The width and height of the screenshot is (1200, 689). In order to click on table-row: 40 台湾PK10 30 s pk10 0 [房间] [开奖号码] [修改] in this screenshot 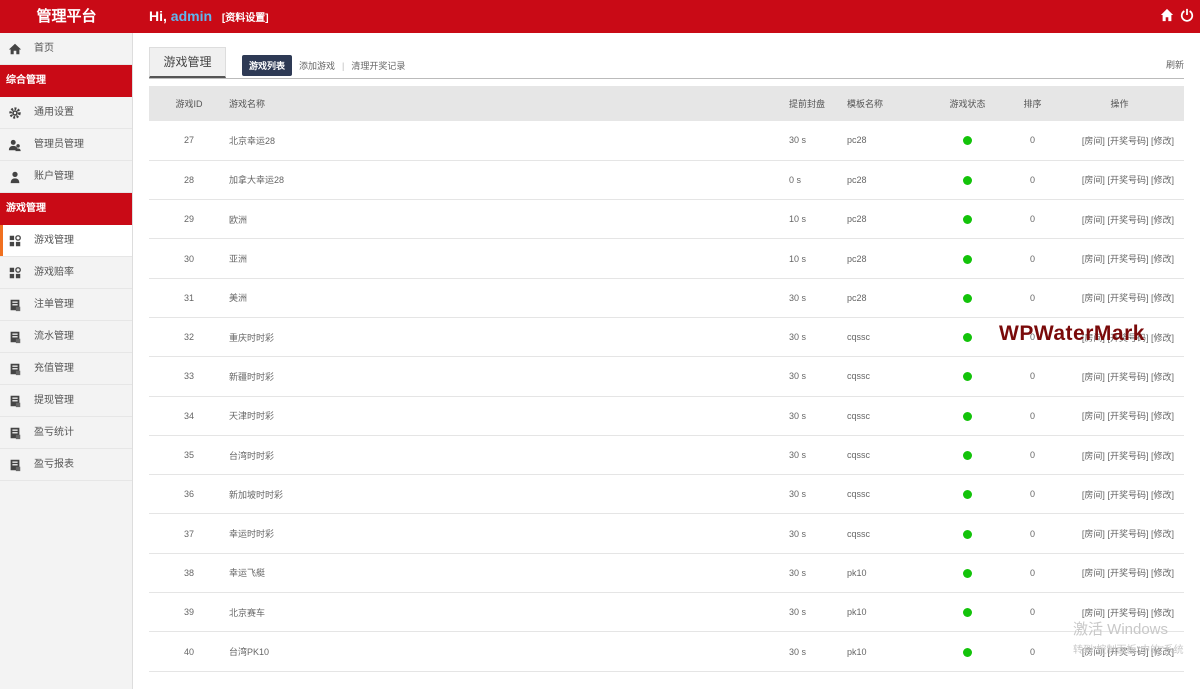, I will do `click(666, 652)`.